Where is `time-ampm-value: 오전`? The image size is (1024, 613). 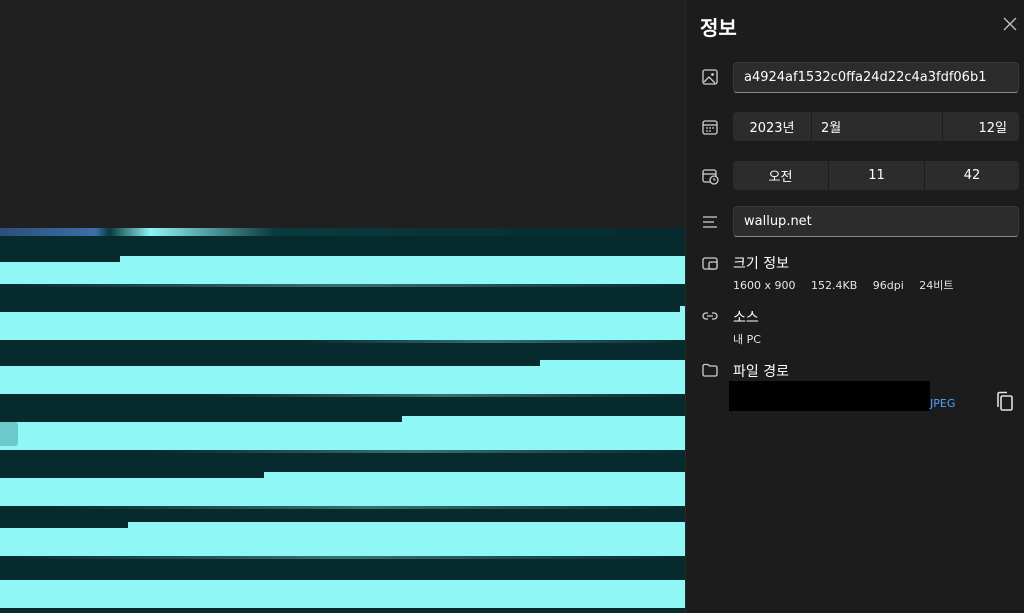
time-ampm-value: 오전 is located at coordinates (780, 177).